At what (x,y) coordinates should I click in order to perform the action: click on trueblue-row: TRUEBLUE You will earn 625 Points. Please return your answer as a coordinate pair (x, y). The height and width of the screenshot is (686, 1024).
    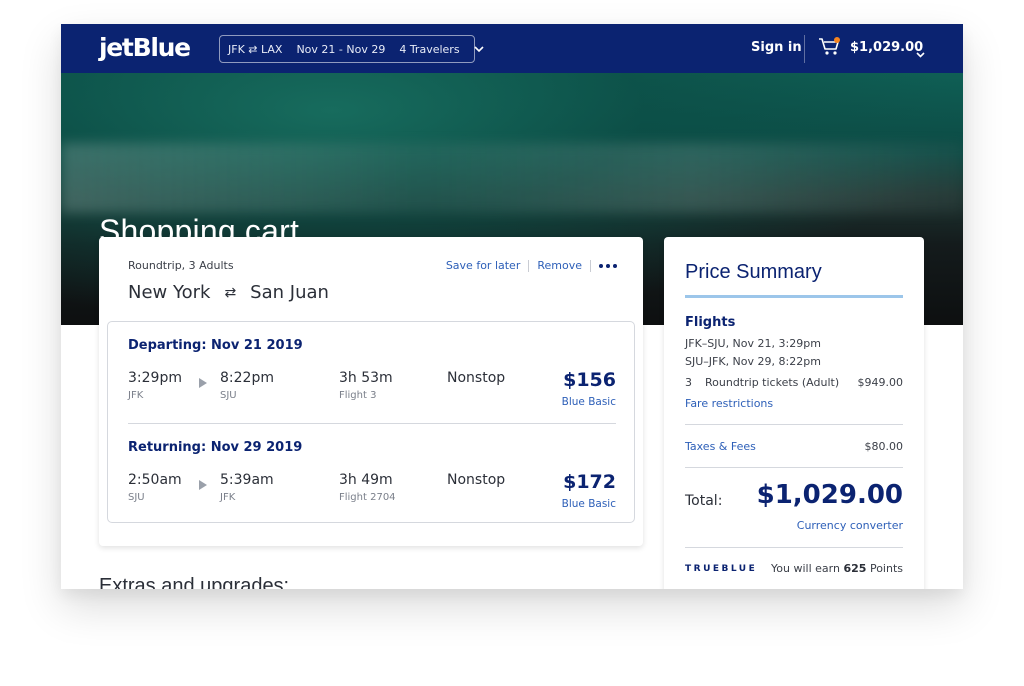
    Looking at the image, I should click on (794, 568).